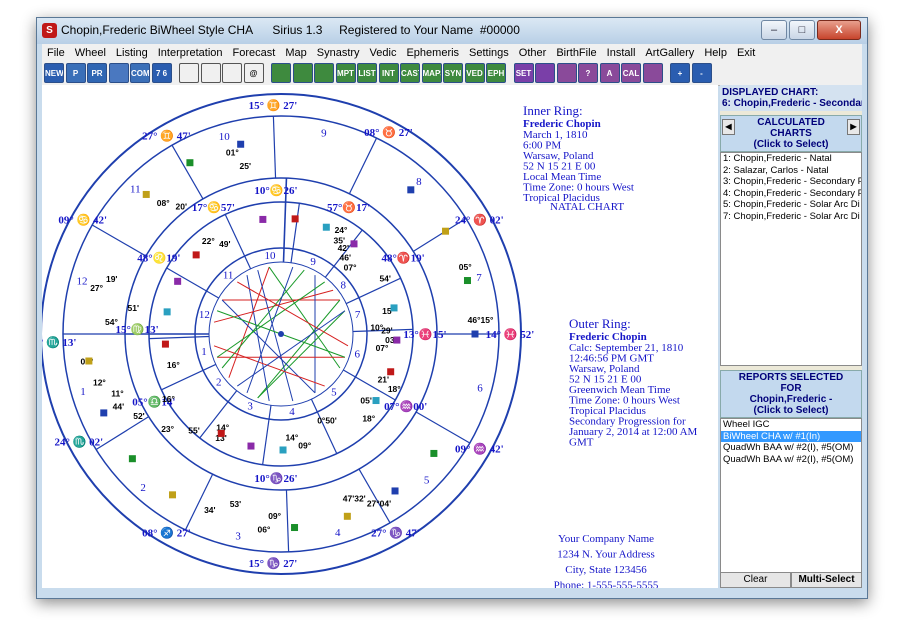  What do you see at coordinates (839, 30) in the screenshot?
I see `close-button: X` at bounding box center [839, 30].